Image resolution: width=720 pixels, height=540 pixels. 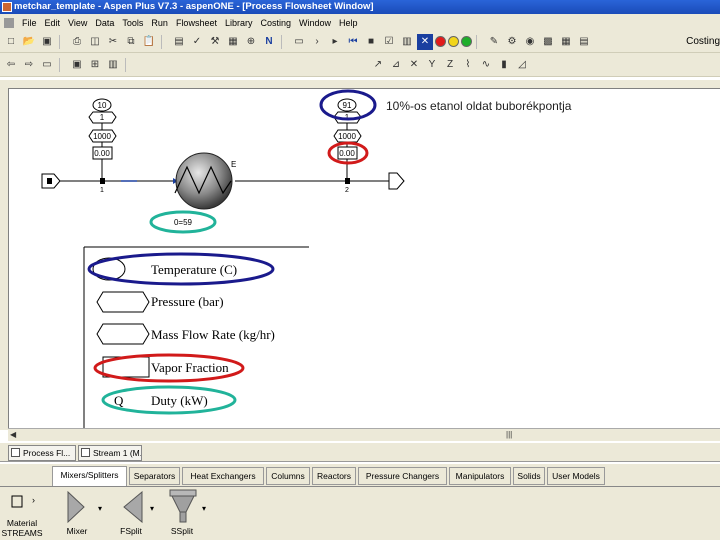 I want to click on section-icon: ▣, so click(x=77, y=65).